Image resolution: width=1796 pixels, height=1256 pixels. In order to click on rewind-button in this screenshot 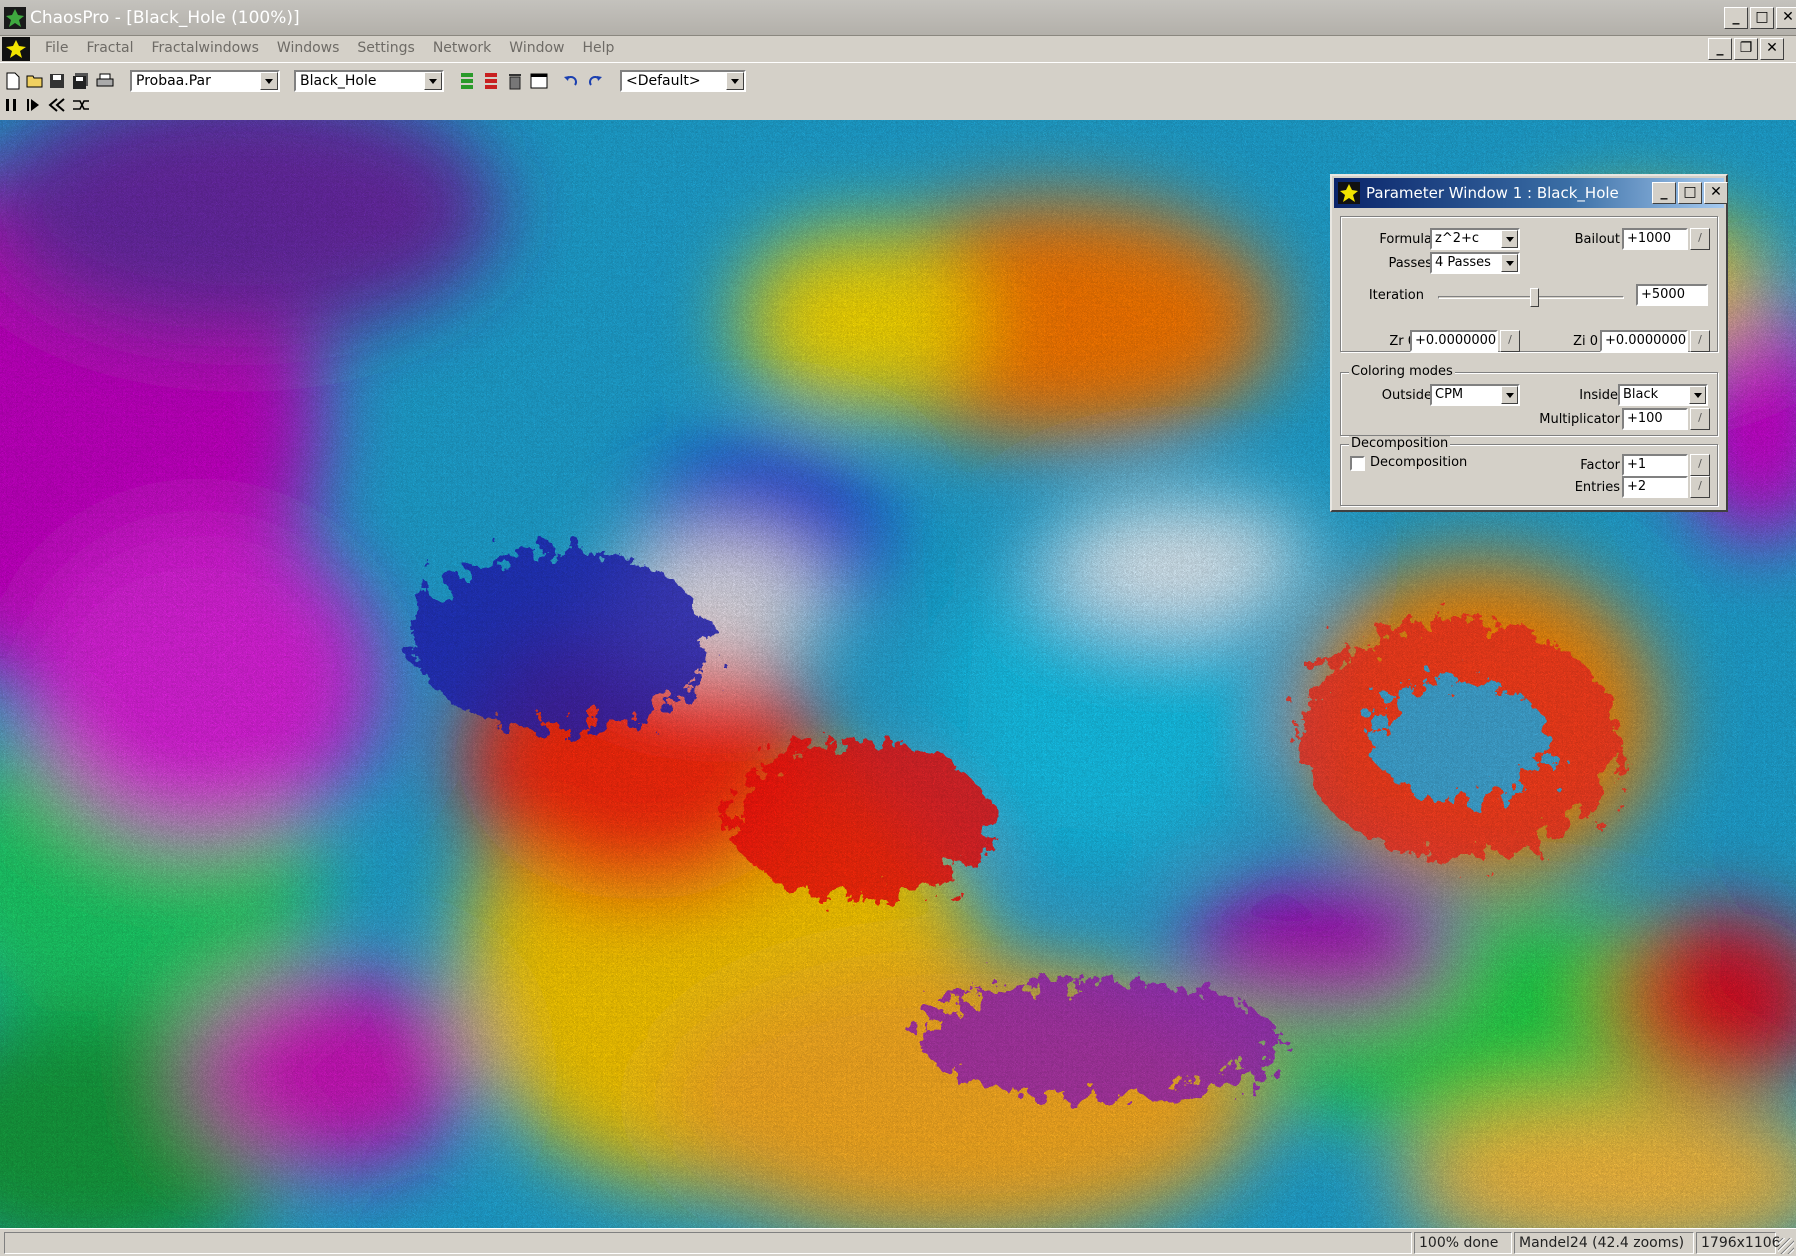, I will do `click(57, 105)`.